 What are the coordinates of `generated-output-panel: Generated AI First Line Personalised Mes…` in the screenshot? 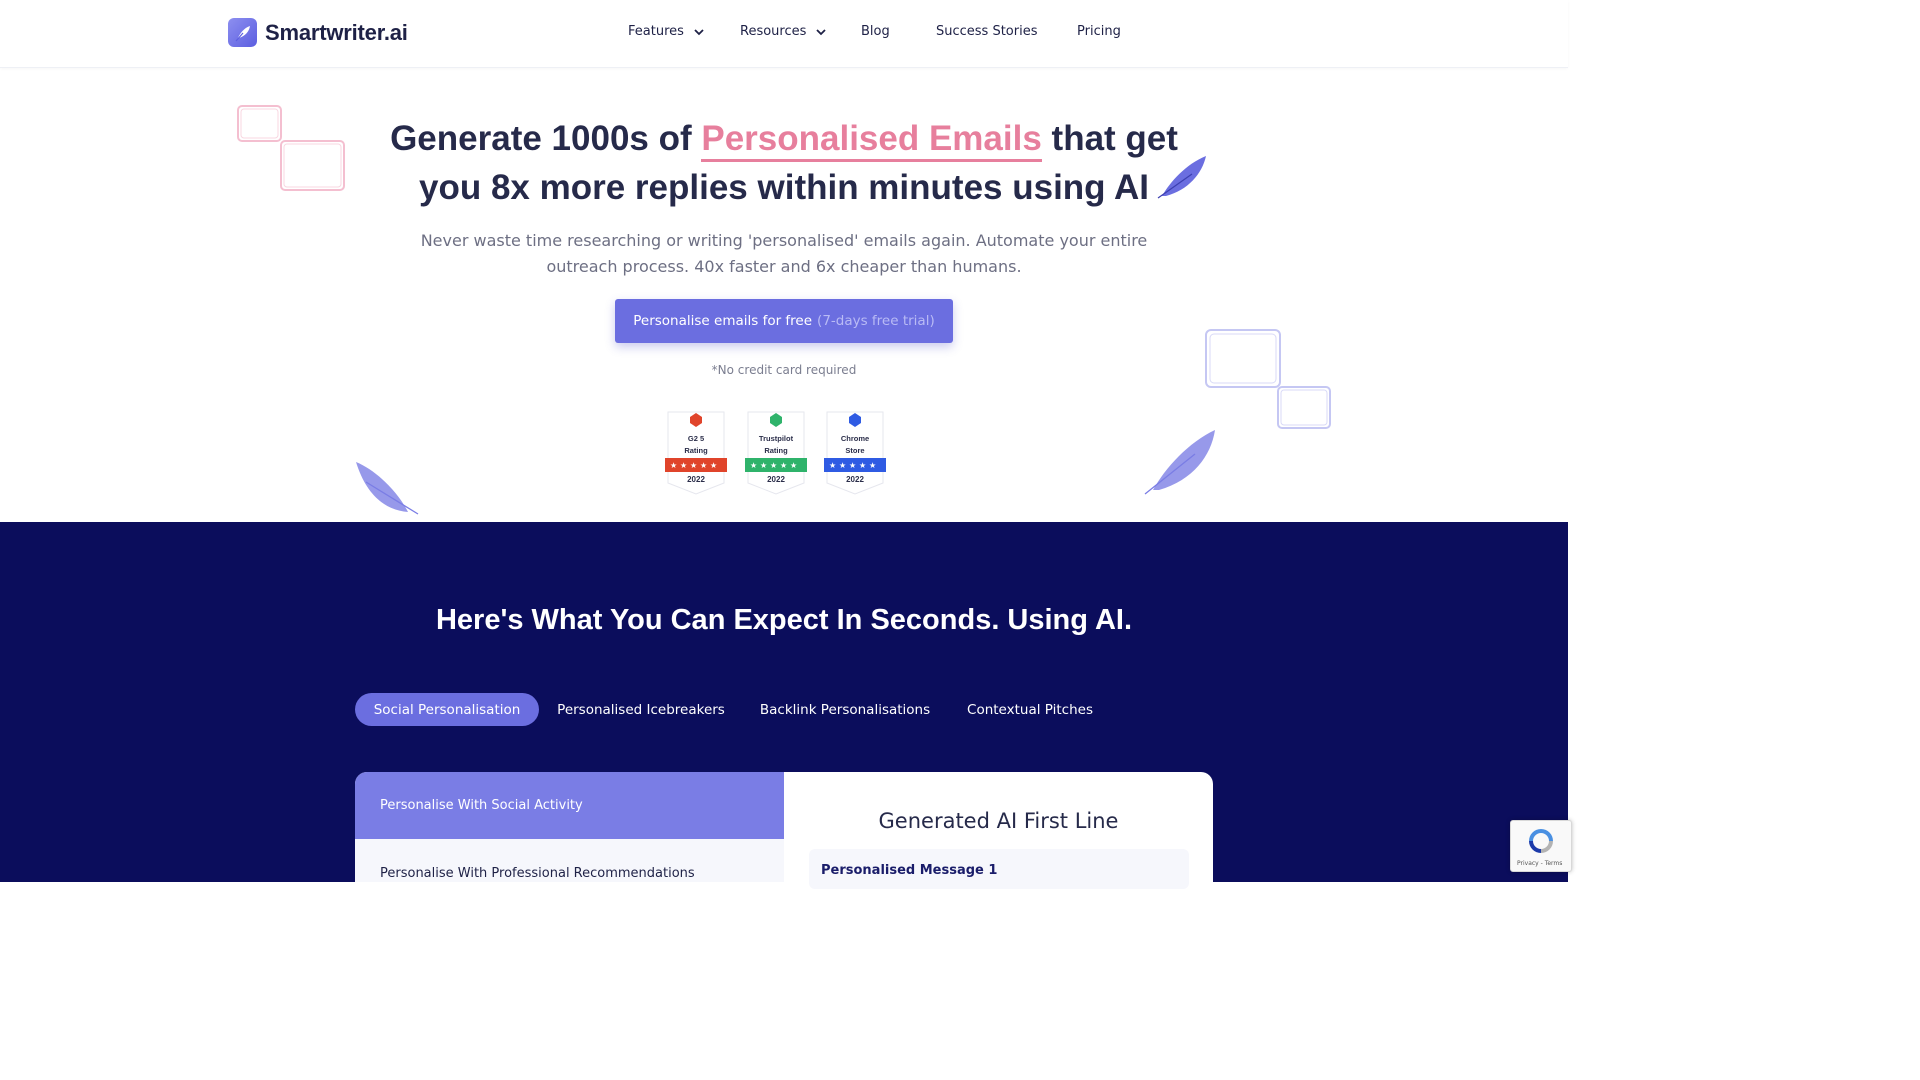 It's located at (998, 830).